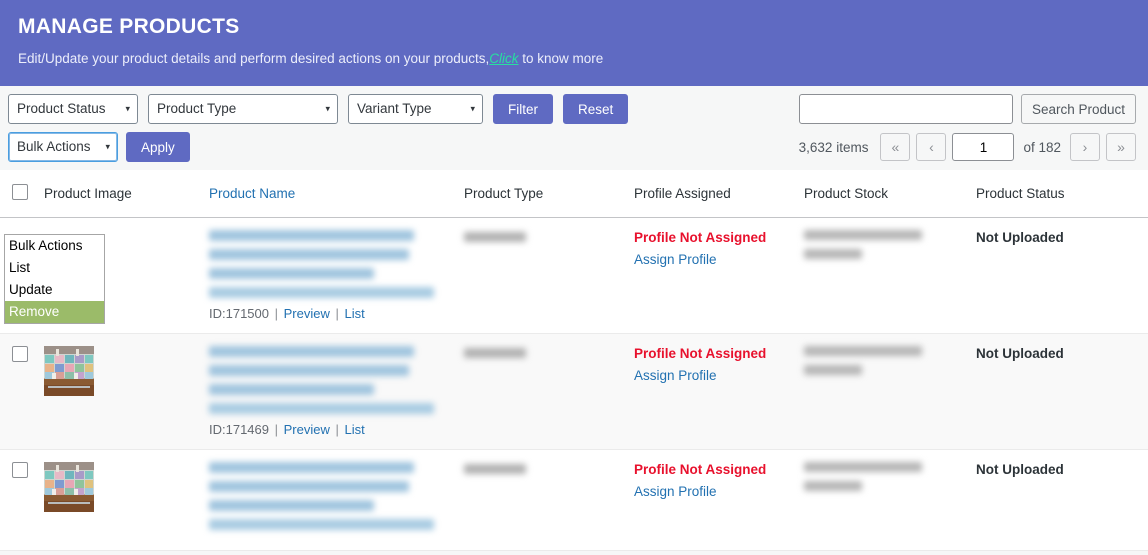  I want to click on apply-button: Apply, so click(158, 147).